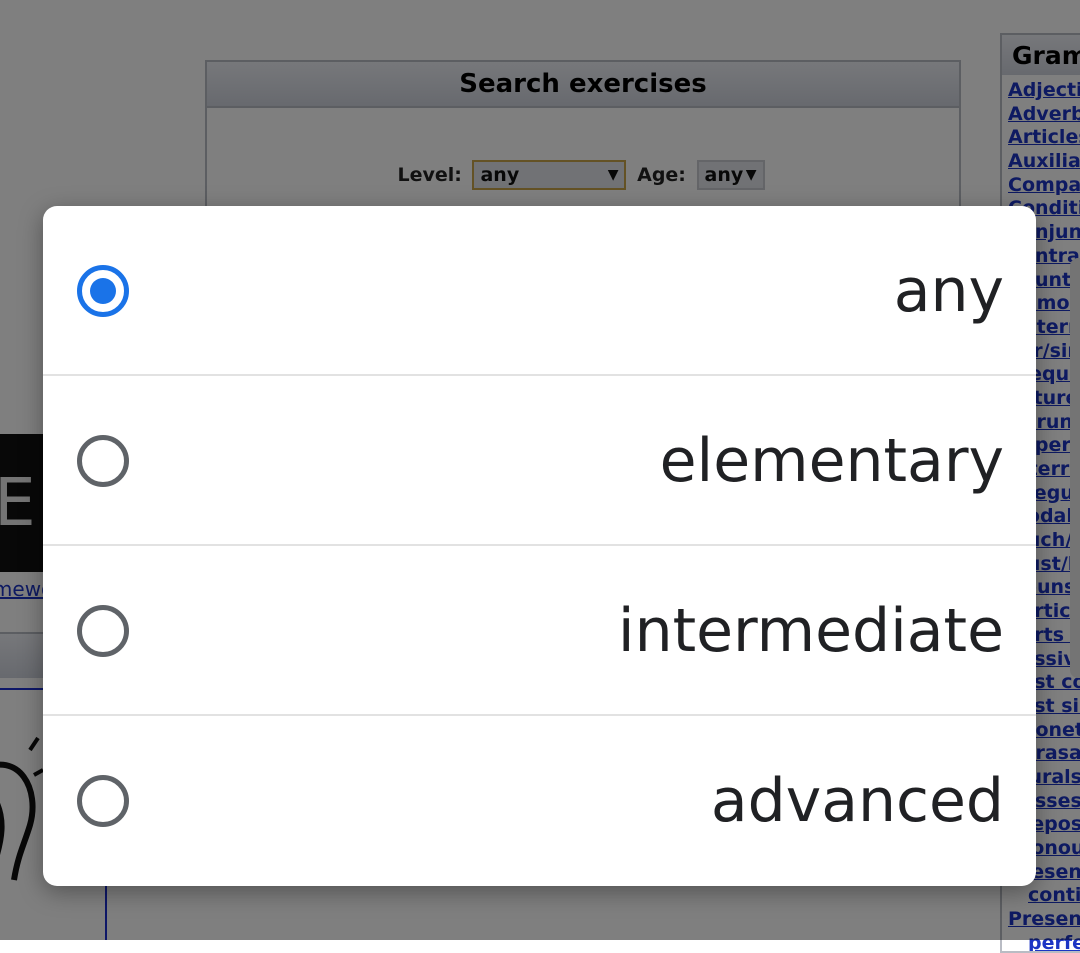 The height and width of the screenshot is (953, 1080). I want to click on radio-dot-icon, so click(103, 291).